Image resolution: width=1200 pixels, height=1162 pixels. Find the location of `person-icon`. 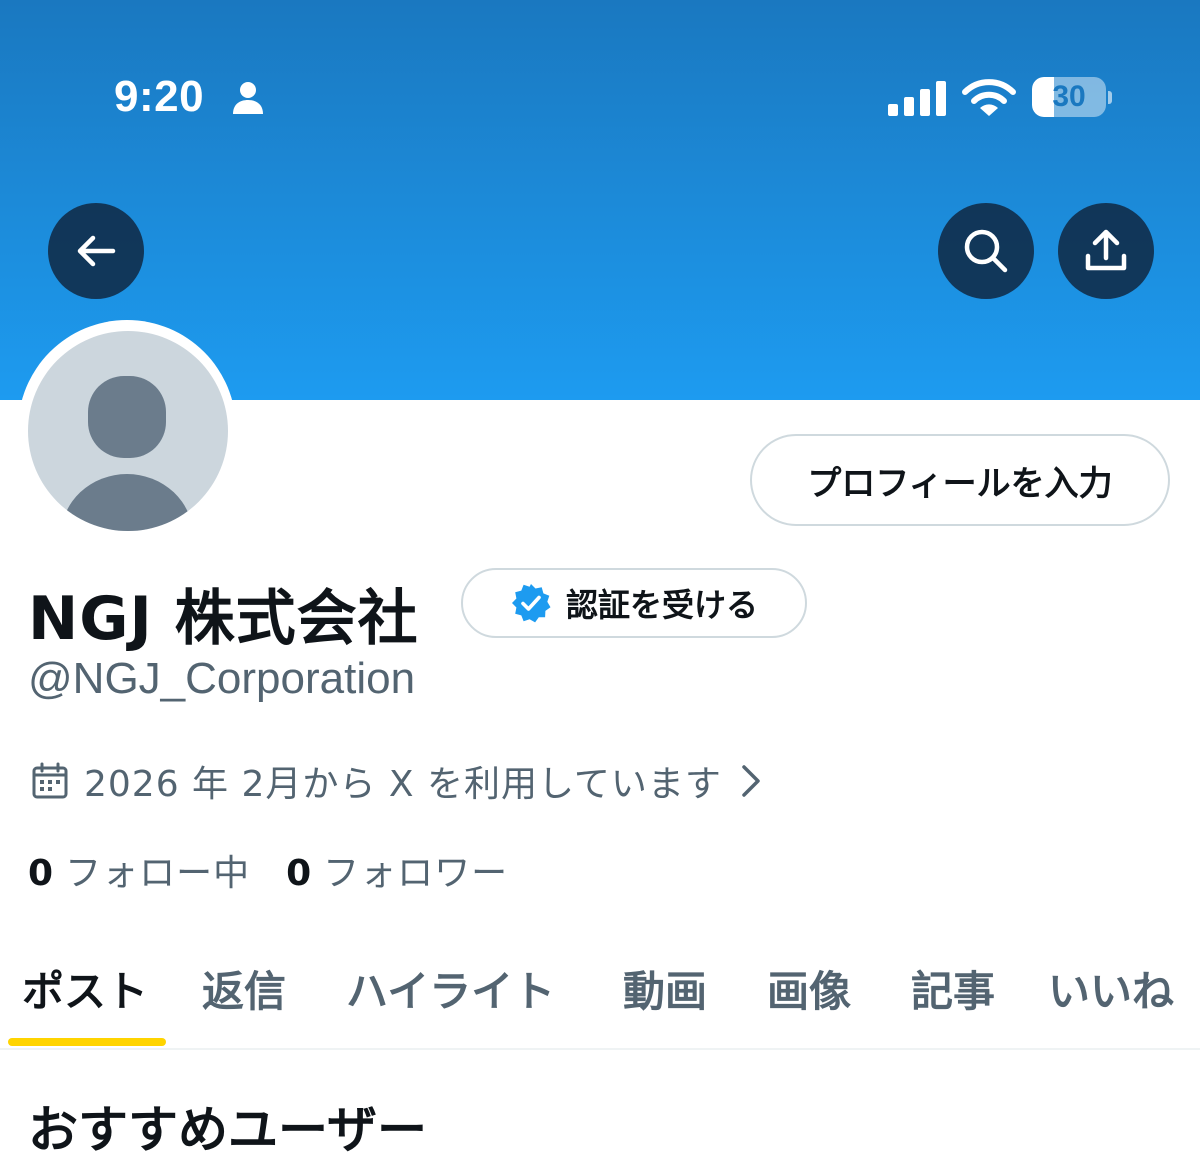

person-icon is located at coordinates (248, 98).